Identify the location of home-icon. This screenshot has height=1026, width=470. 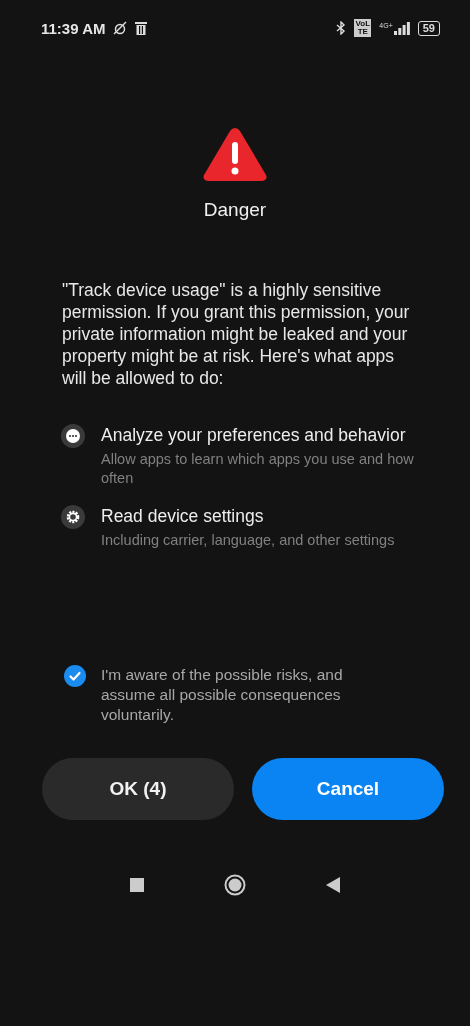
(235, 885).